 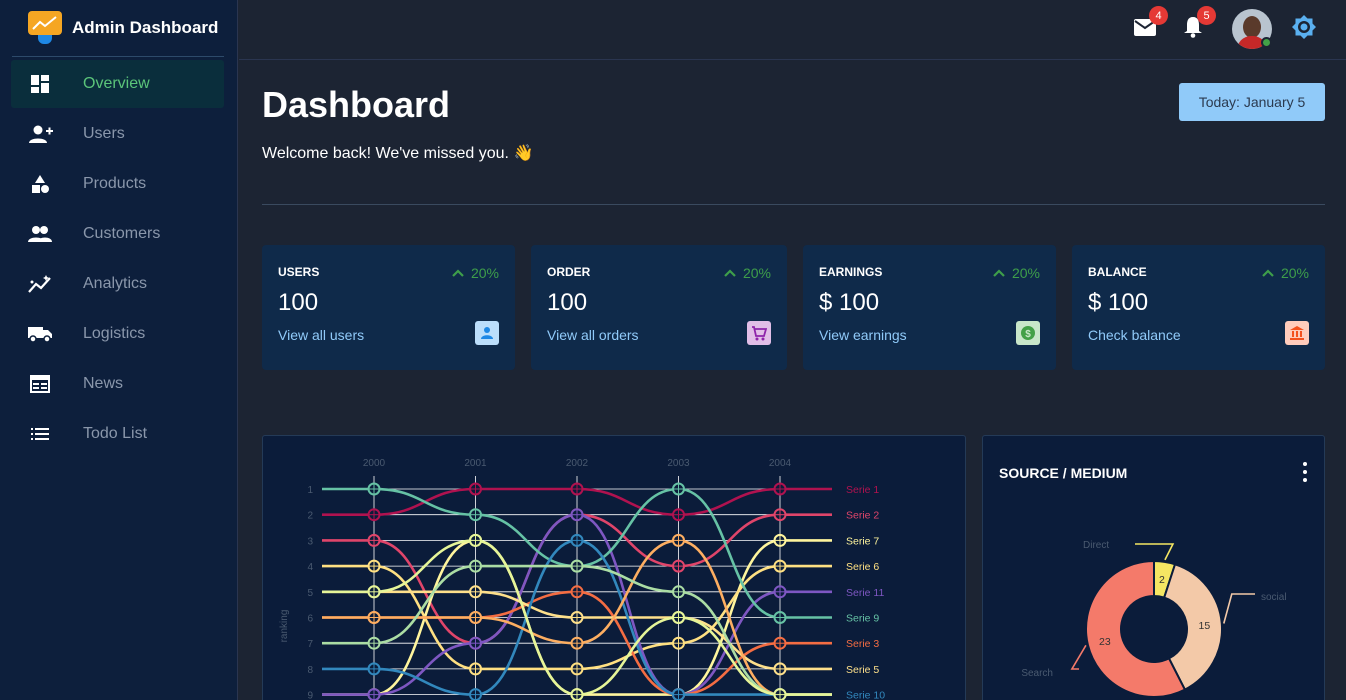 What do you see at coordinates (475, 463) in the screenshot?
I see `x-tick-label: 2001` at bounding box center [475, 463].